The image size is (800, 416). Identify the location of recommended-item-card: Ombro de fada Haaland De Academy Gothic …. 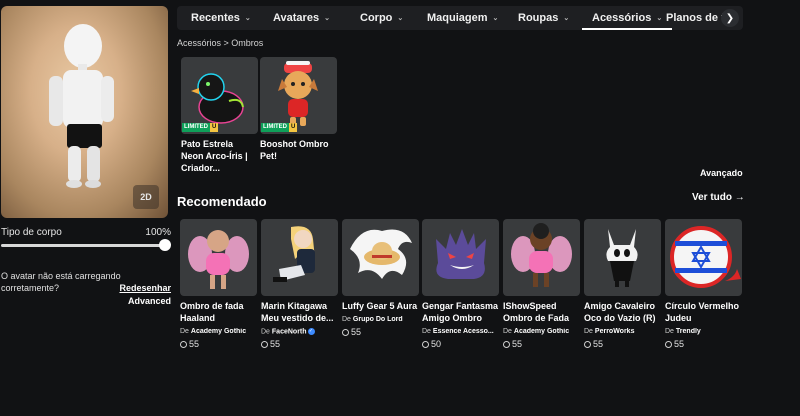
(218, 284).